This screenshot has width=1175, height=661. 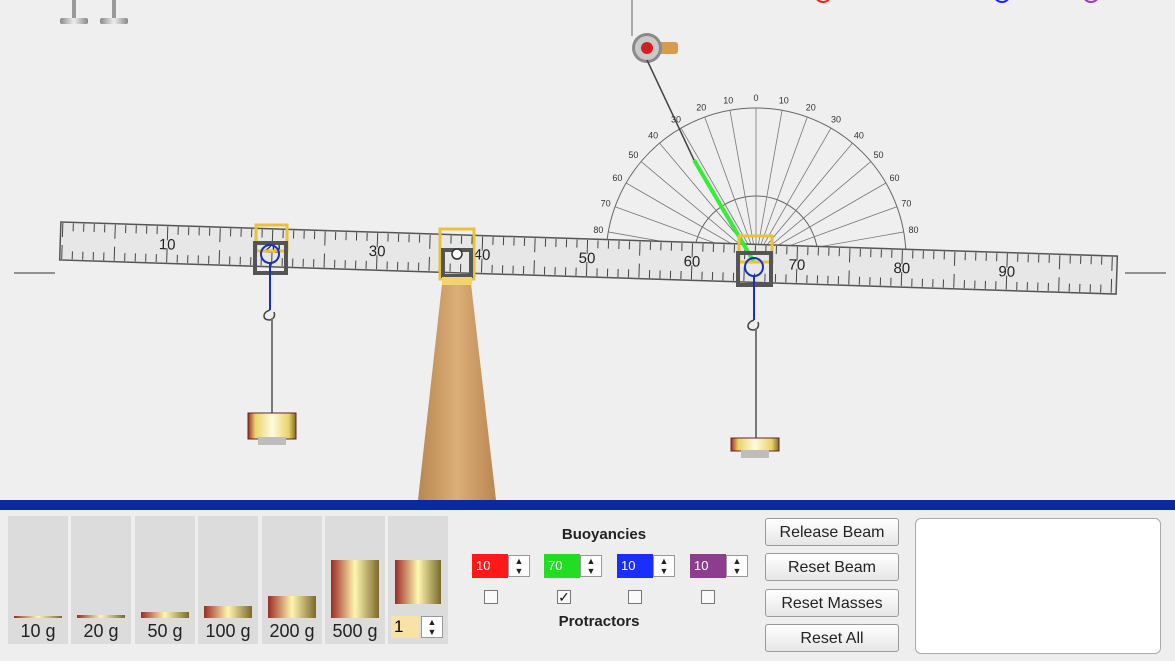 What do you see at coordinates (490, 566) in the screenshot?
I see `buoyancy-red-value: 10` at bounding box center [490, 566].